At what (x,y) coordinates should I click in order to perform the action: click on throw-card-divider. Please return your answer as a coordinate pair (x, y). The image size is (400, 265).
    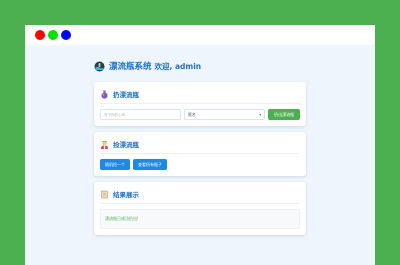
    Looking at the image, I should click on (200, 103).